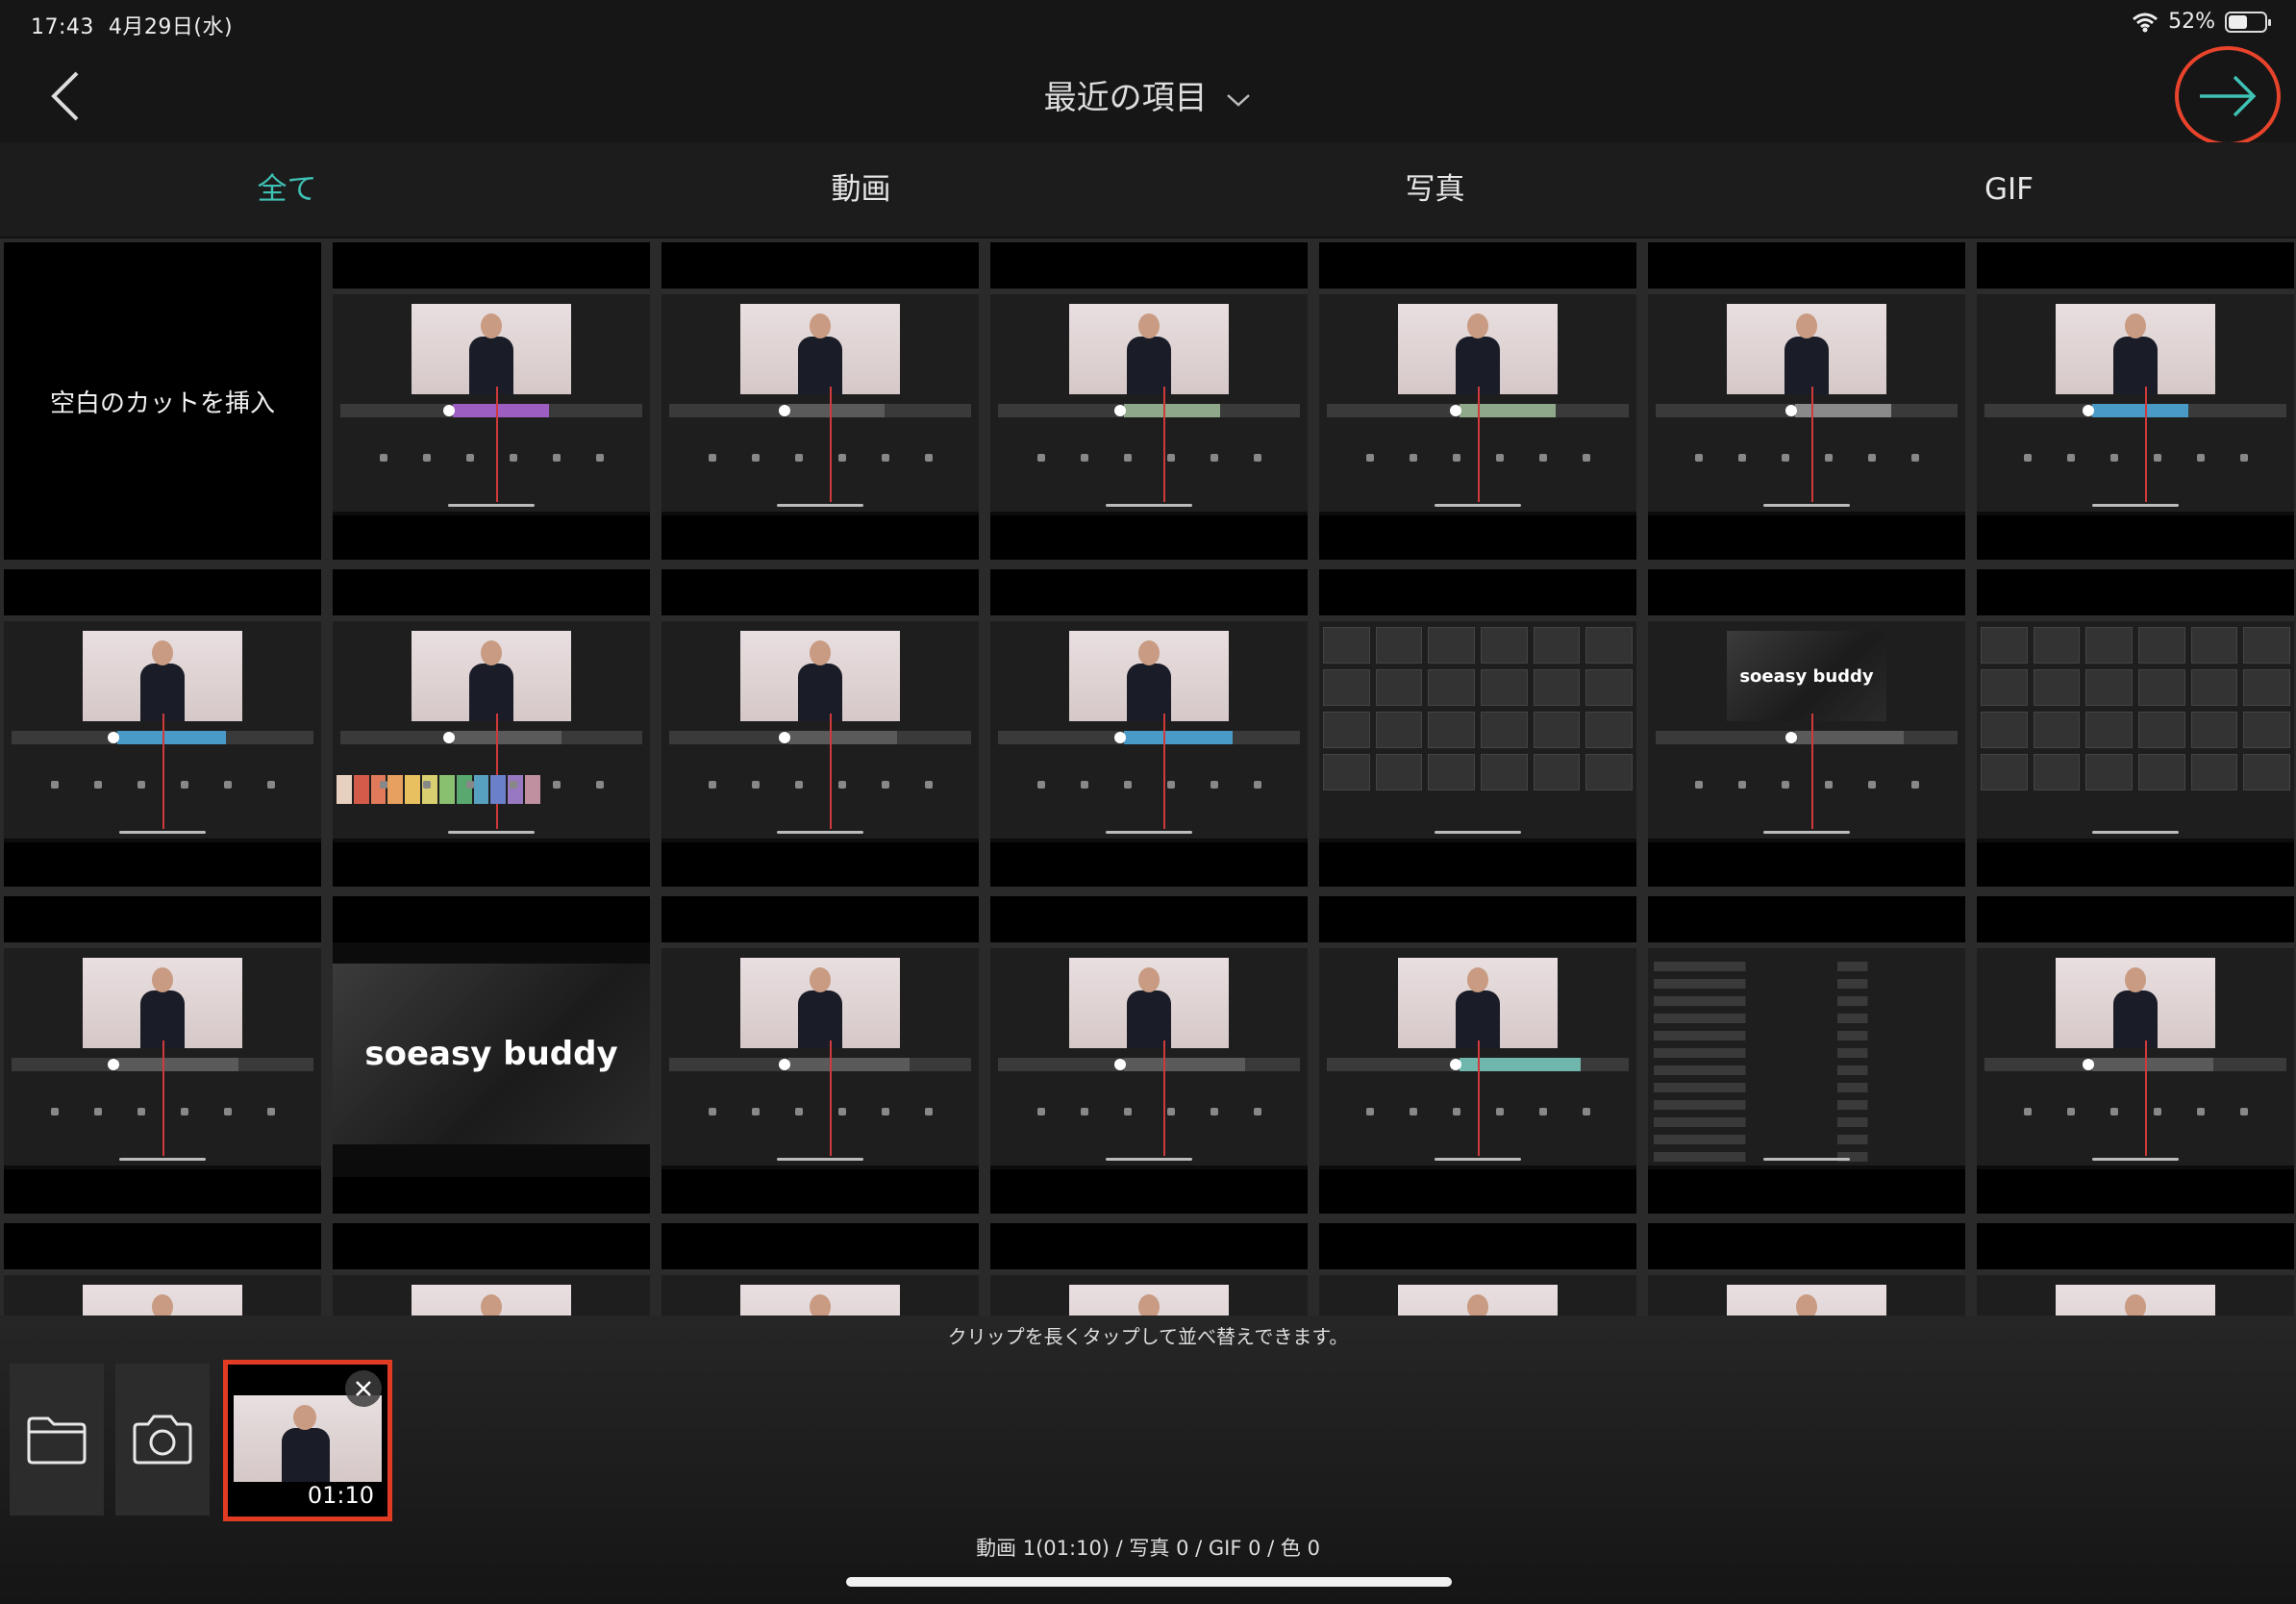 This screenshot has height=1604, width=2296. What do you see at coordinates (132, 27) in the screenshot?
I see `status-time: 17:43 4月29日(水)` at bounding box center [132, 27].